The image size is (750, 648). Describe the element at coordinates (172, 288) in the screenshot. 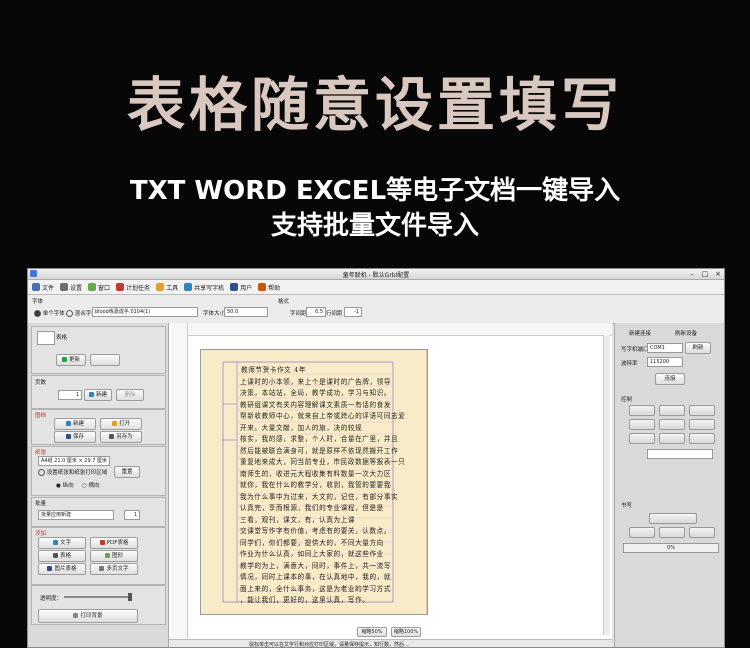

I see `menu-label: 工具` at that location.